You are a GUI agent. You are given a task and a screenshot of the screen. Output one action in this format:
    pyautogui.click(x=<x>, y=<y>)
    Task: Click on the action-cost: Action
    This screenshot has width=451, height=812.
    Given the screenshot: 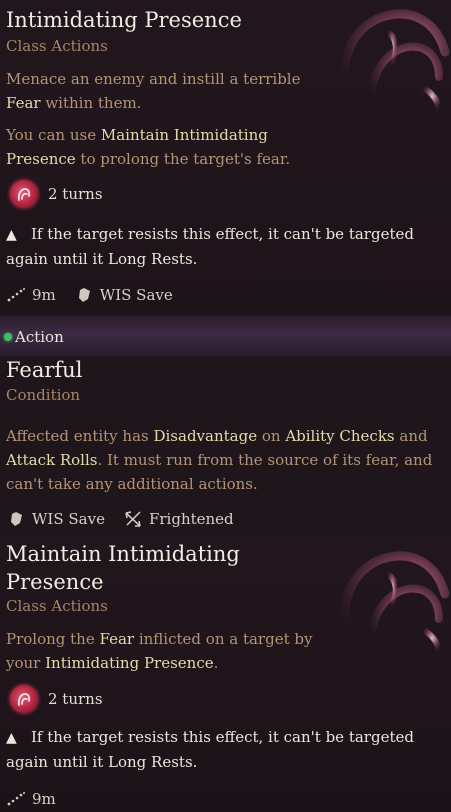 What is the action you would take?
    pyautogui.click(x=34, y=337)
    